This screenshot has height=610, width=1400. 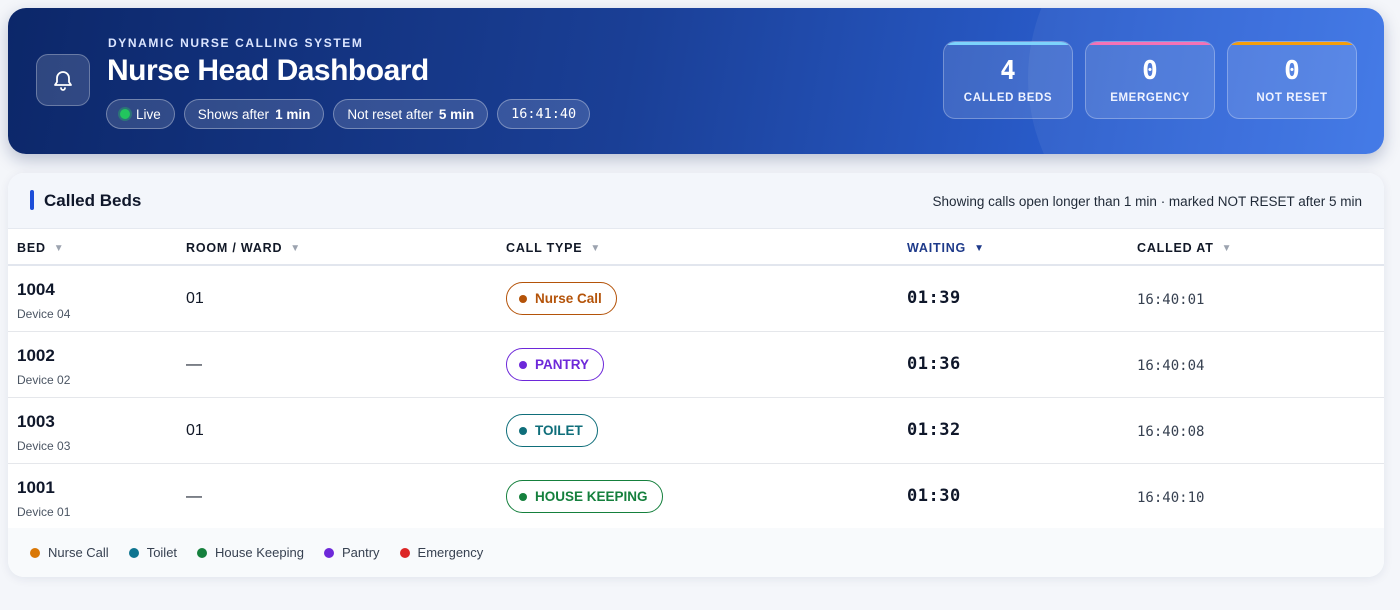 What do you see at coordinates (390, 114) in the screenshot?
I see `not-reset-label: Not reset after` at bounding box center [390, 114].